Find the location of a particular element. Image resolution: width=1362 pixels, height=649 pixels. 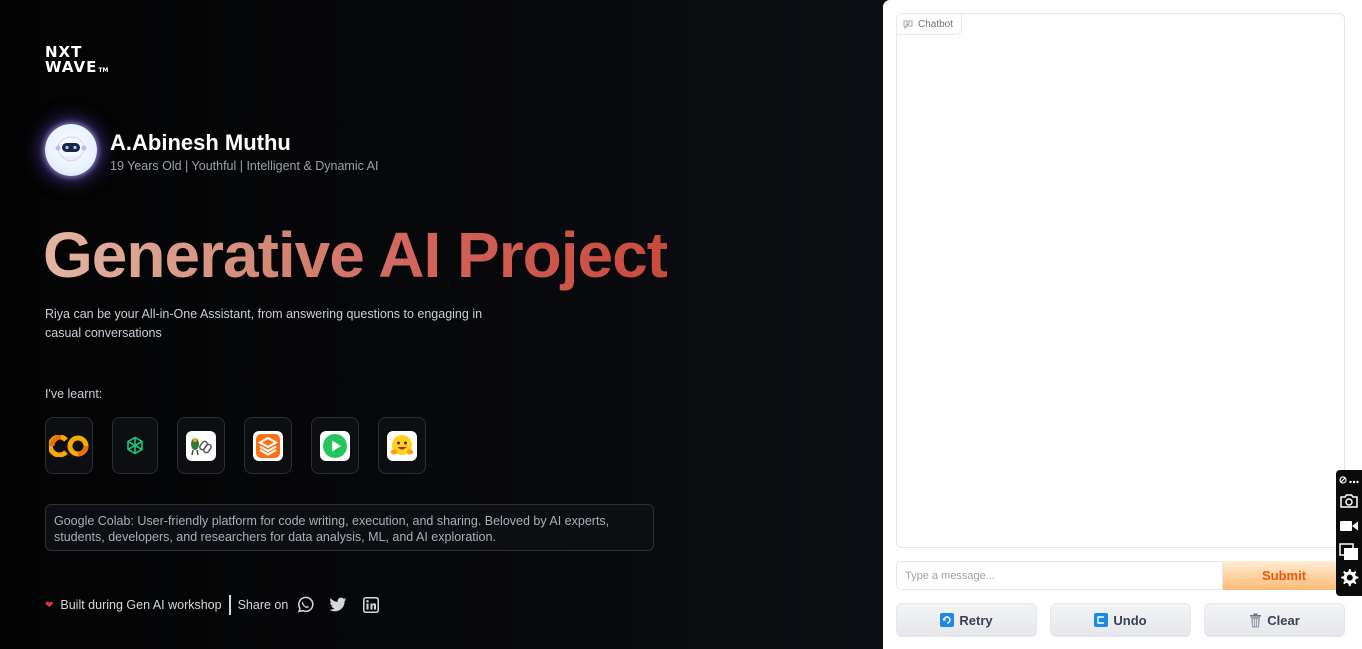

playht-icon is located at coordinates (335, 445).